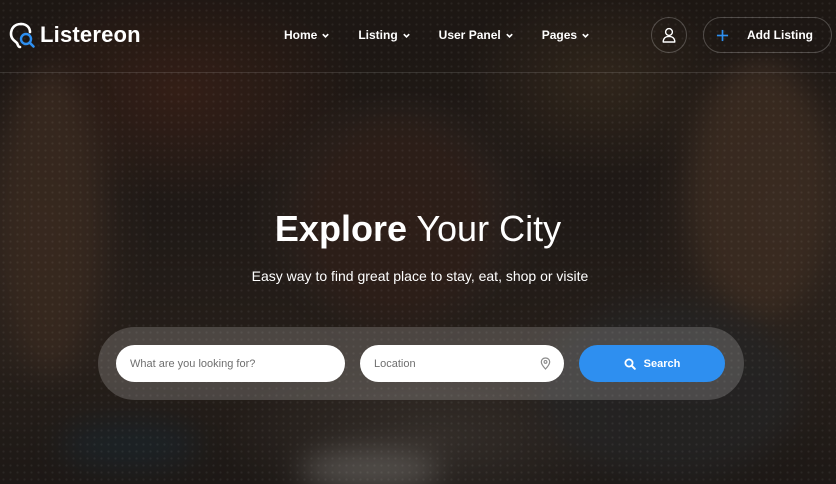 The image size is (836, 484). Describe the element at coordinates (378, 35) in the screenshot. I see `nav-item-label: Listing` at that location.